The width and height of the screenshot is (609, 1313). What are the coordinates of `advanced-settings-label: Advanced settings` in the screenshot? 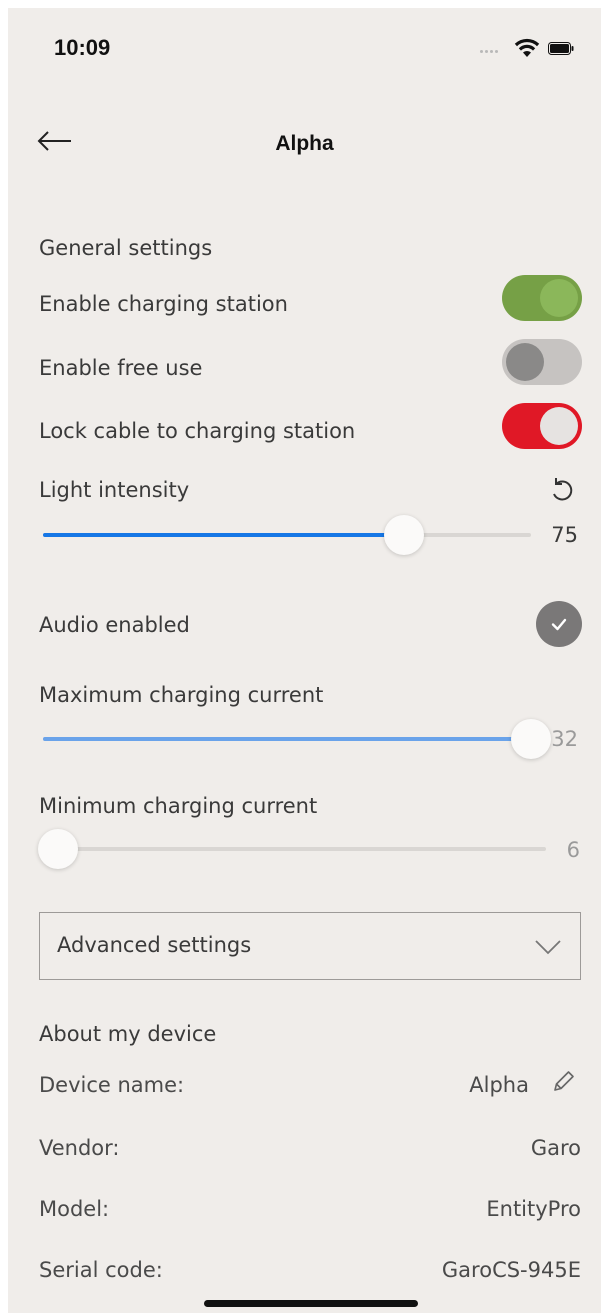 It's located at (154, 945).